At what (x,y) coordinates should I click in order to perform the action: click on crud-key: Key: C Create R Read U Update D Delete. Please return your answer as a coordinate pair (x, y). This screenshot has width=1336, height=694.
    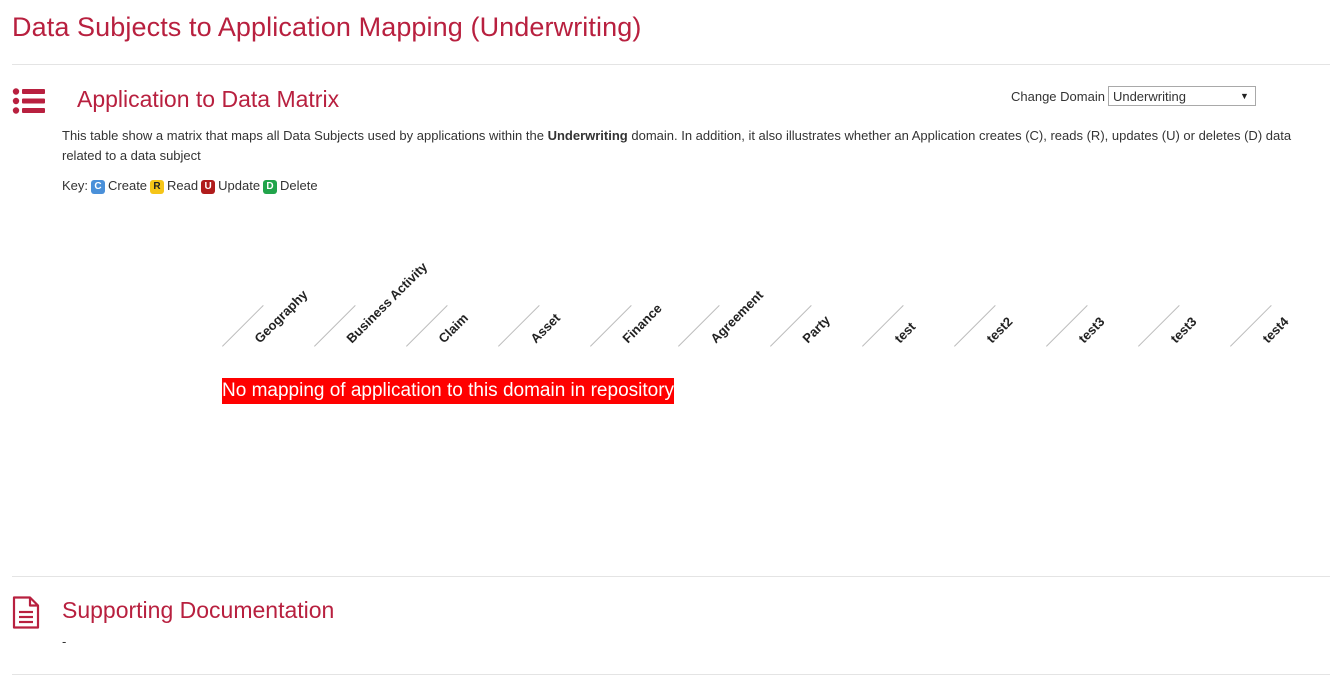
    Looking at the image, I should click on (191, 186).